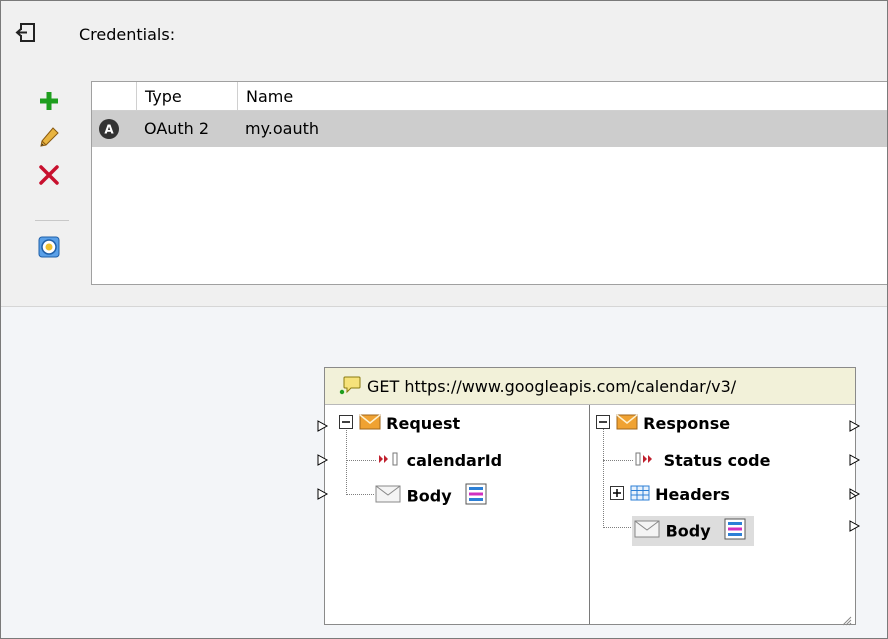  What do you see at coordinates (688, 531) in the screenshot?
I see `response-body-label: Body` at bounding box center [688, 531].